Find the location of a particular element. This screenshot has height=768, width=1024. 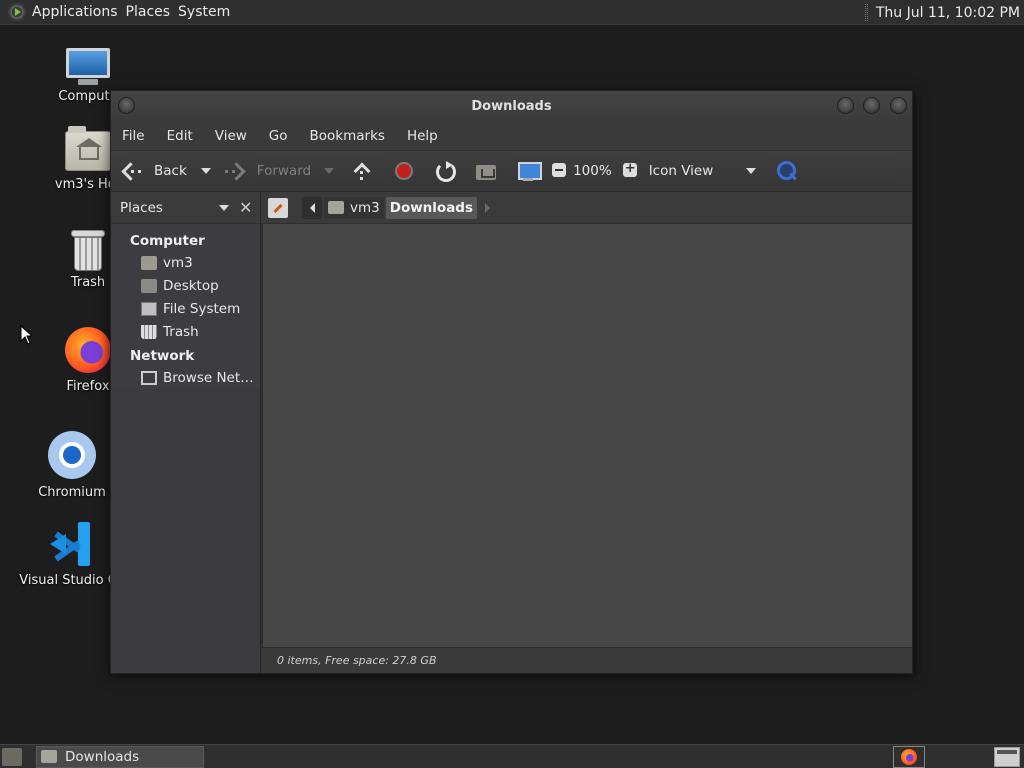

window-titlebar: Downloads is located at coordinates (511, 106).